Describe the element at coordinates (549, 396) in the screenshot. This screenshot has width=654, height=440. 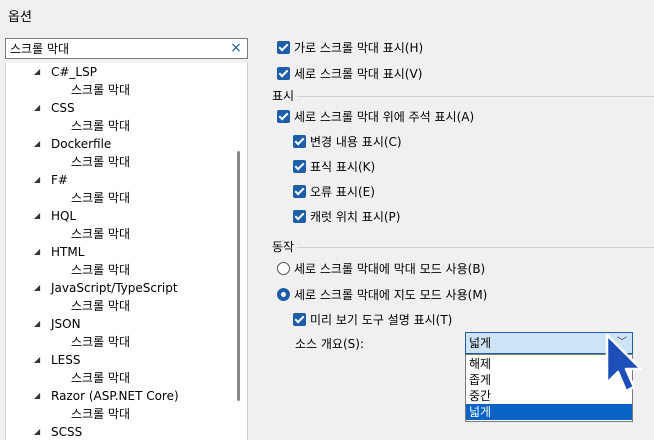
I see `dropdown-option: 중간` at that location.